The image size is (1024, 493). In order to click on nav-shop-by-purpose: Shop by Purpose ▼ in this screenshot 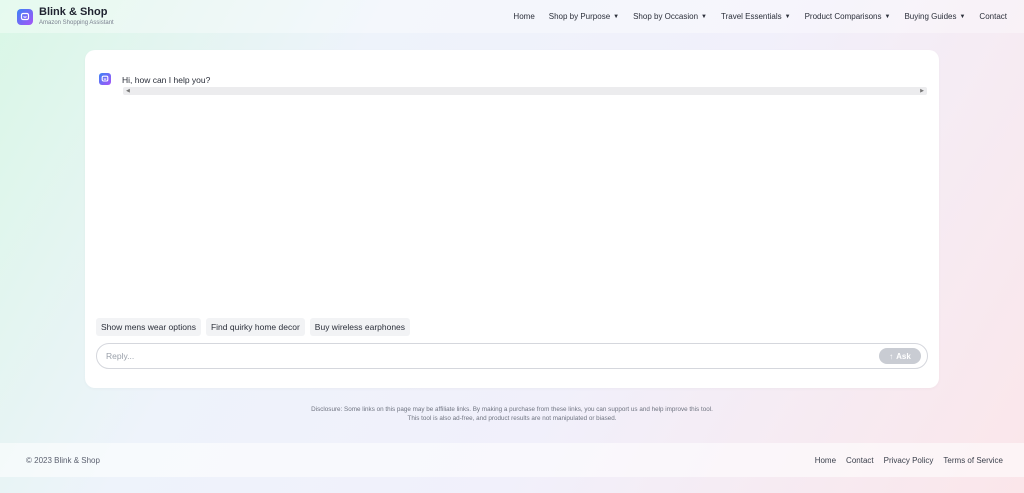, I will do `click(584, 16)`.